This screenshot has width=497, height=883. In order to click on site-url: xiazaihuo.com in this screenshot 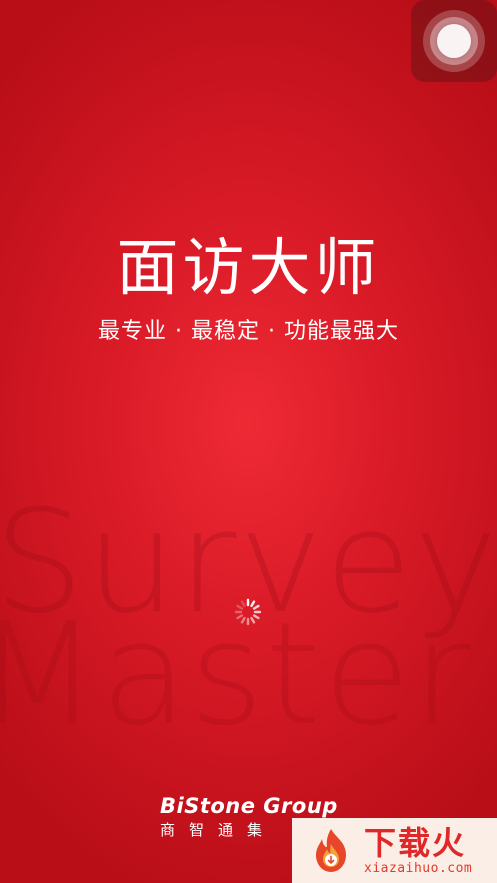, I will do `click(418, 868)`.